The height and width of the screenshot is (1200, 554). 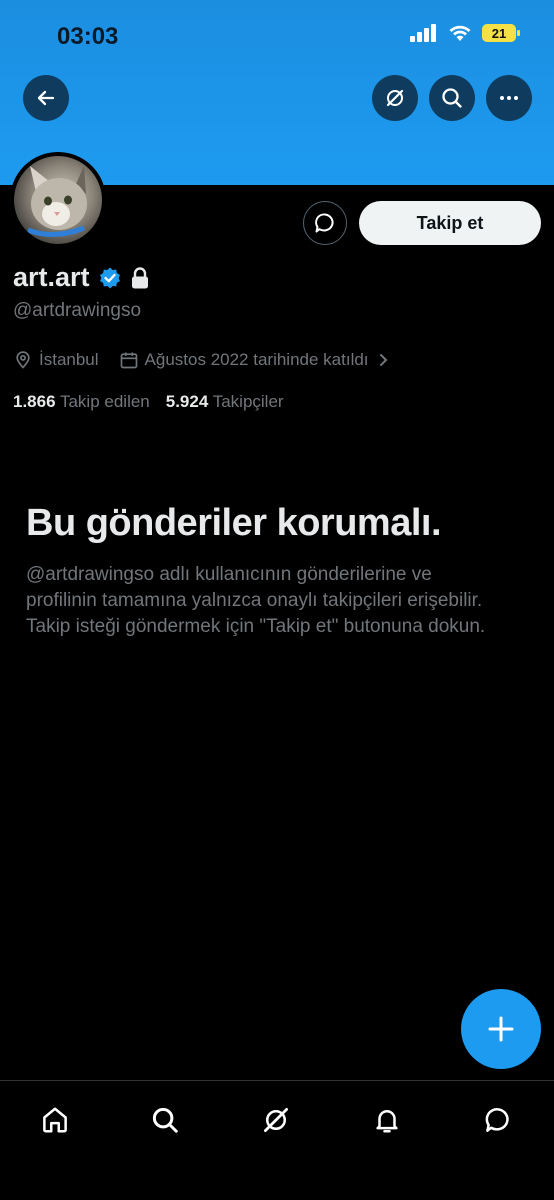 What do you see at coordinates (450, 223) in the screenshot?
I see `follow-button: Takip et` at bounding box center [450, 223].